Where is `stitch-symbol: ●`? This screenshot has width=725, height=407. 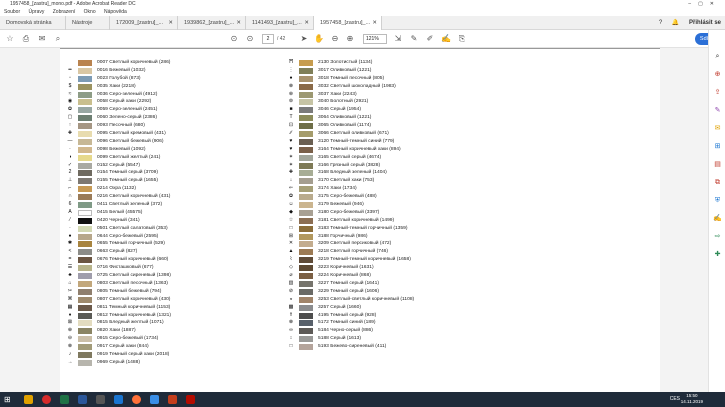
stitch-symbol: ● is located at coordinates (291, 77).